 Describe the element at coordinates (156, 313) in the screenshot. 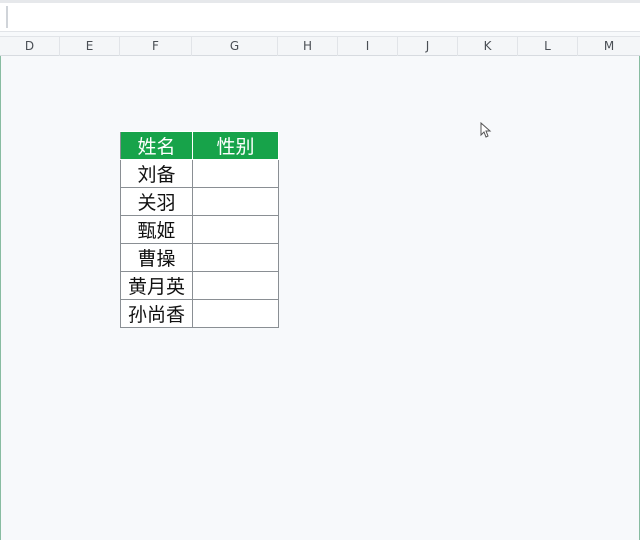

I see `name-cell: 孙尚香` at that location.